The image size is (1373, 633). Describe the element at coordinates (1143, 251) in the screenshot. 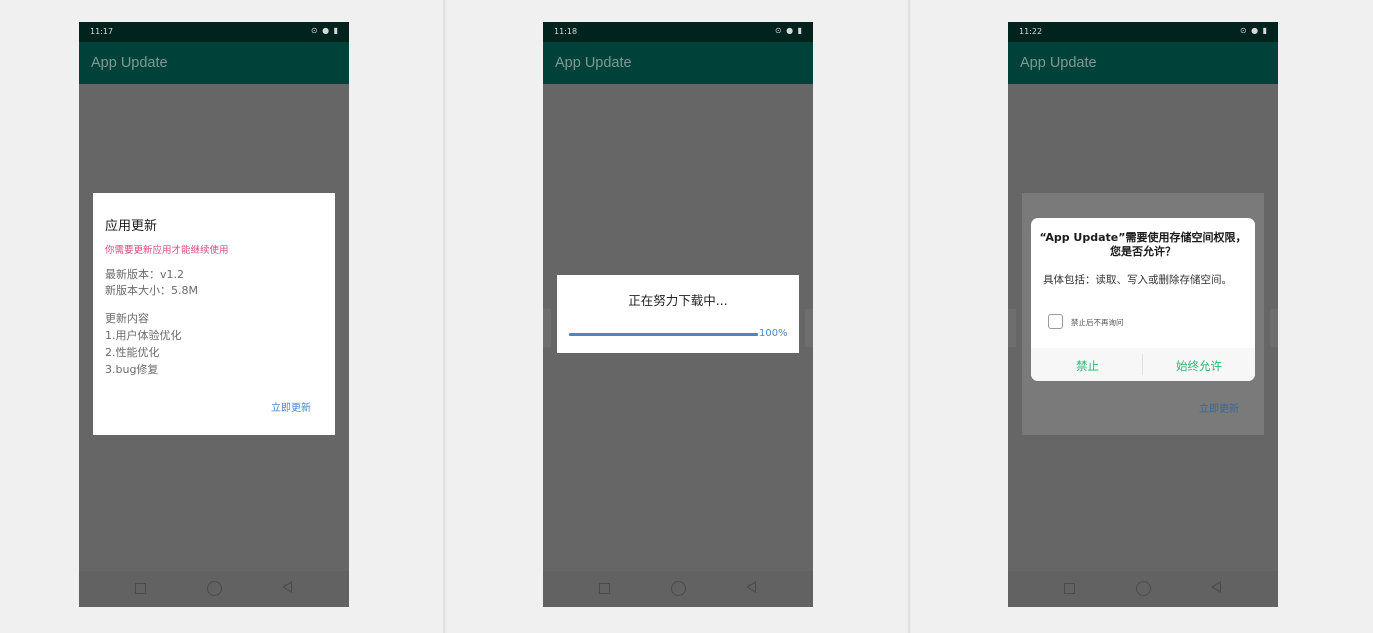

I see `permission-title-line-2: 您是否允许？` at that location.